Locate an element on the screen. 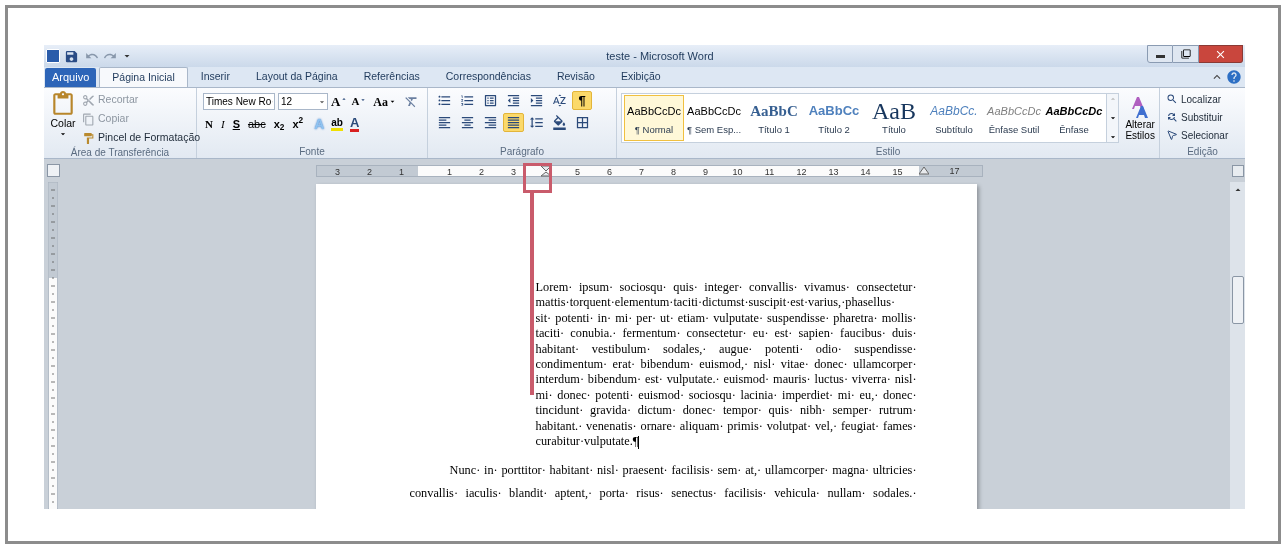 The width and height of the screenshot is (1286, 549). ruler-number: 13 is located at coordinates (833, 170).